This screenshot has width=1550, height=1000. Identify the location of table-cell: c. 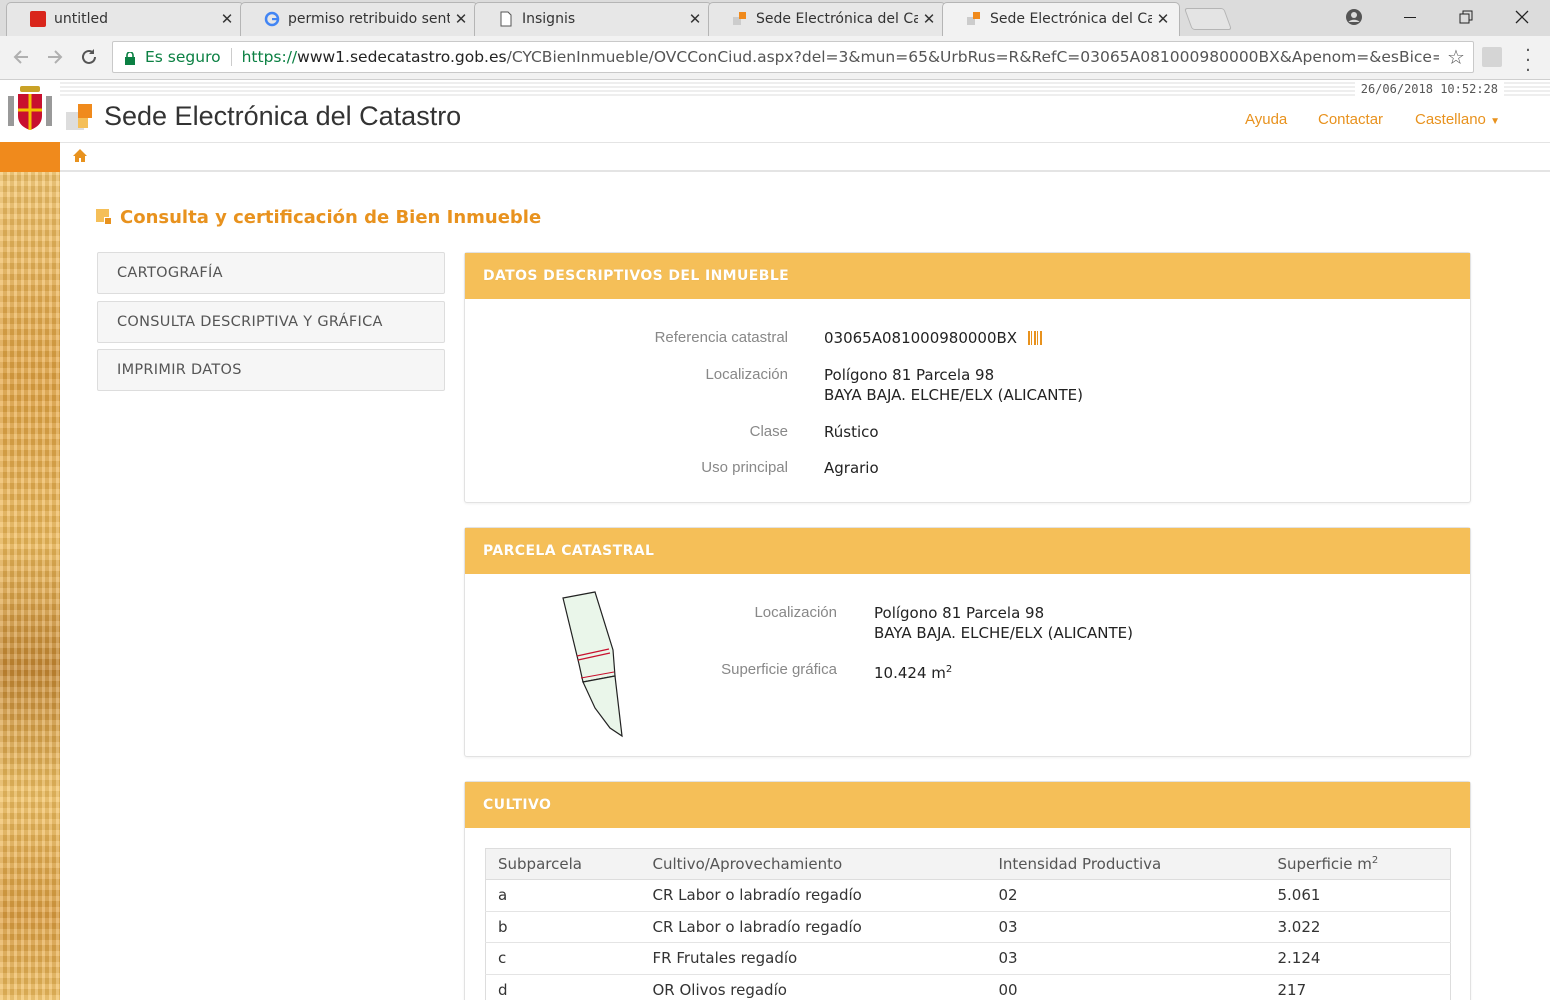
(563, 958).